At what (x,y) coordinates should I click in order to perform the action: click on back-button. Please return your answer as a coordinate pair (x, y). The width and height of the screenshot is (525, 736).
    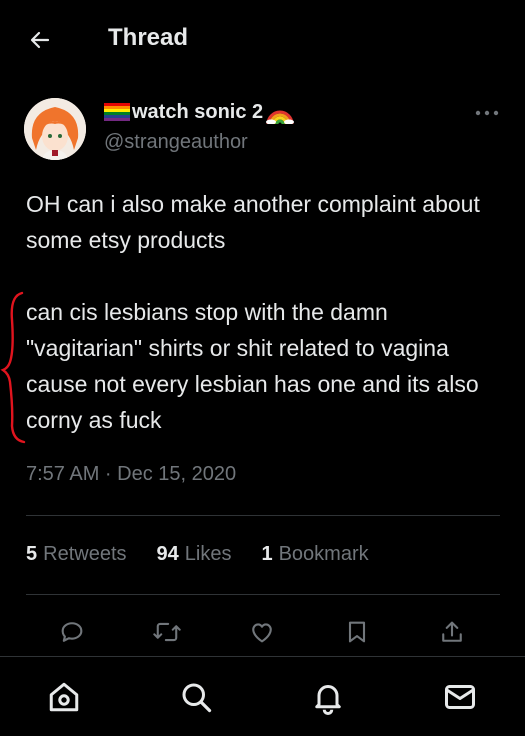
    Looking at the image, I should click on (40, 40).